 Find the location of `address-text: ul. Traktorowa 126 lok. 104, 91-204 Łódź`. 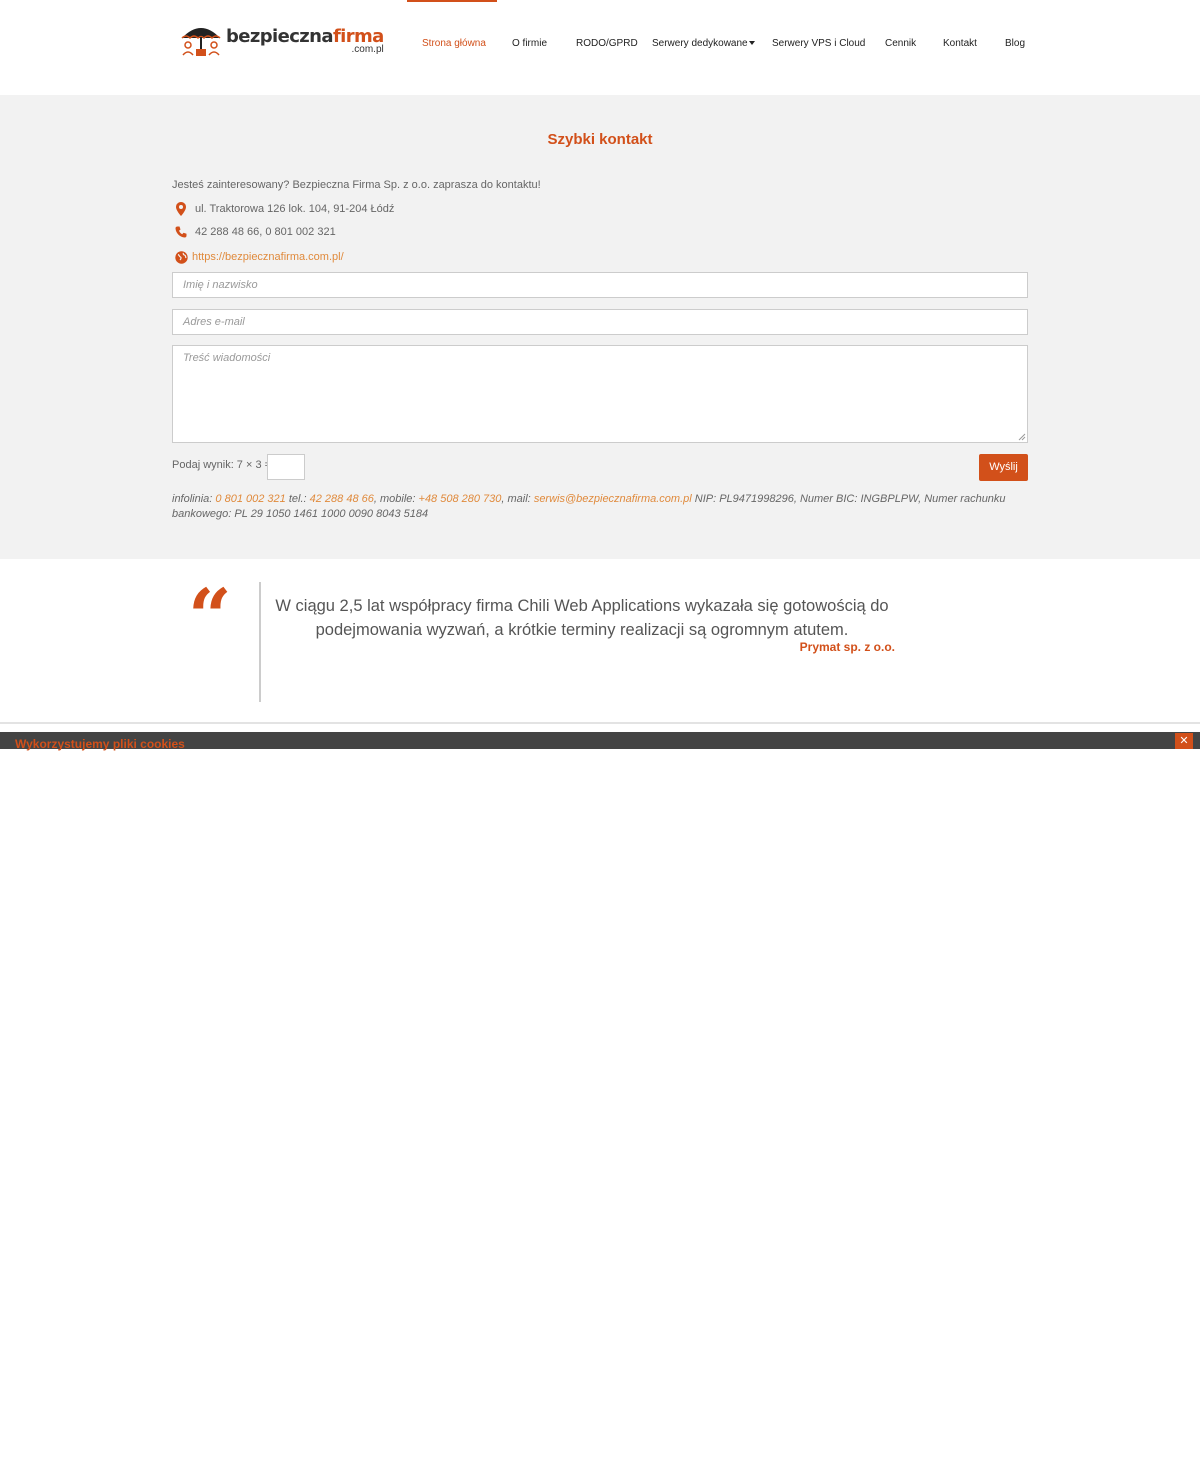

address-text: ul. Traktorowa 126 lok. 104, 91-204 Łódź is located at coordinates (295, 209).